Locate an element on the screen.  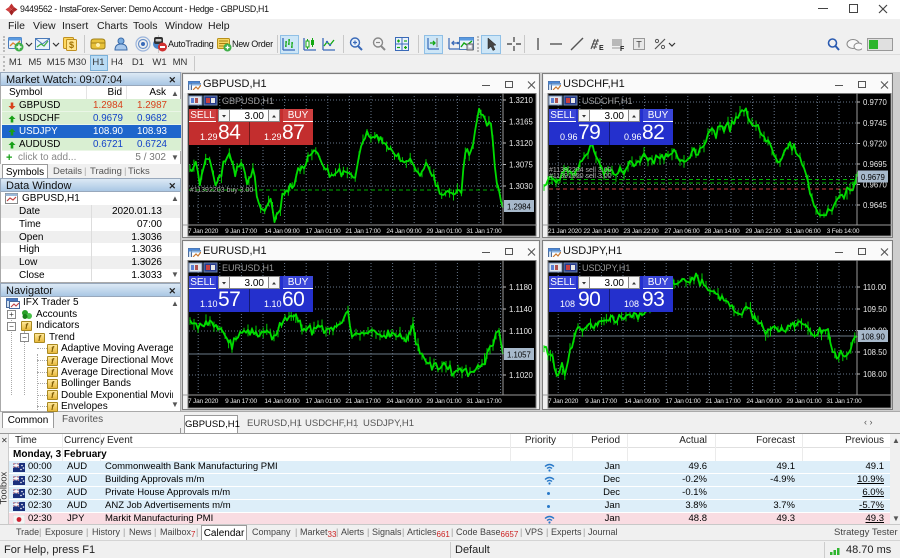
svg-text: 109.50 is located at coordinates (875, 309).